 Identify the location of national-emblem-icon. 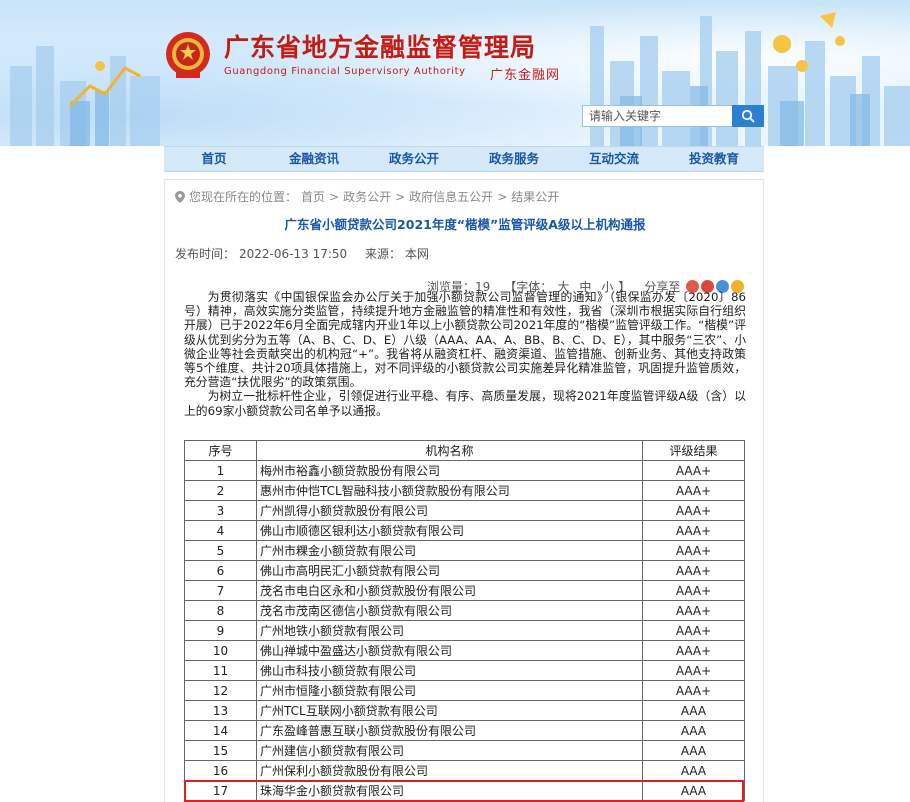
(188, 55).